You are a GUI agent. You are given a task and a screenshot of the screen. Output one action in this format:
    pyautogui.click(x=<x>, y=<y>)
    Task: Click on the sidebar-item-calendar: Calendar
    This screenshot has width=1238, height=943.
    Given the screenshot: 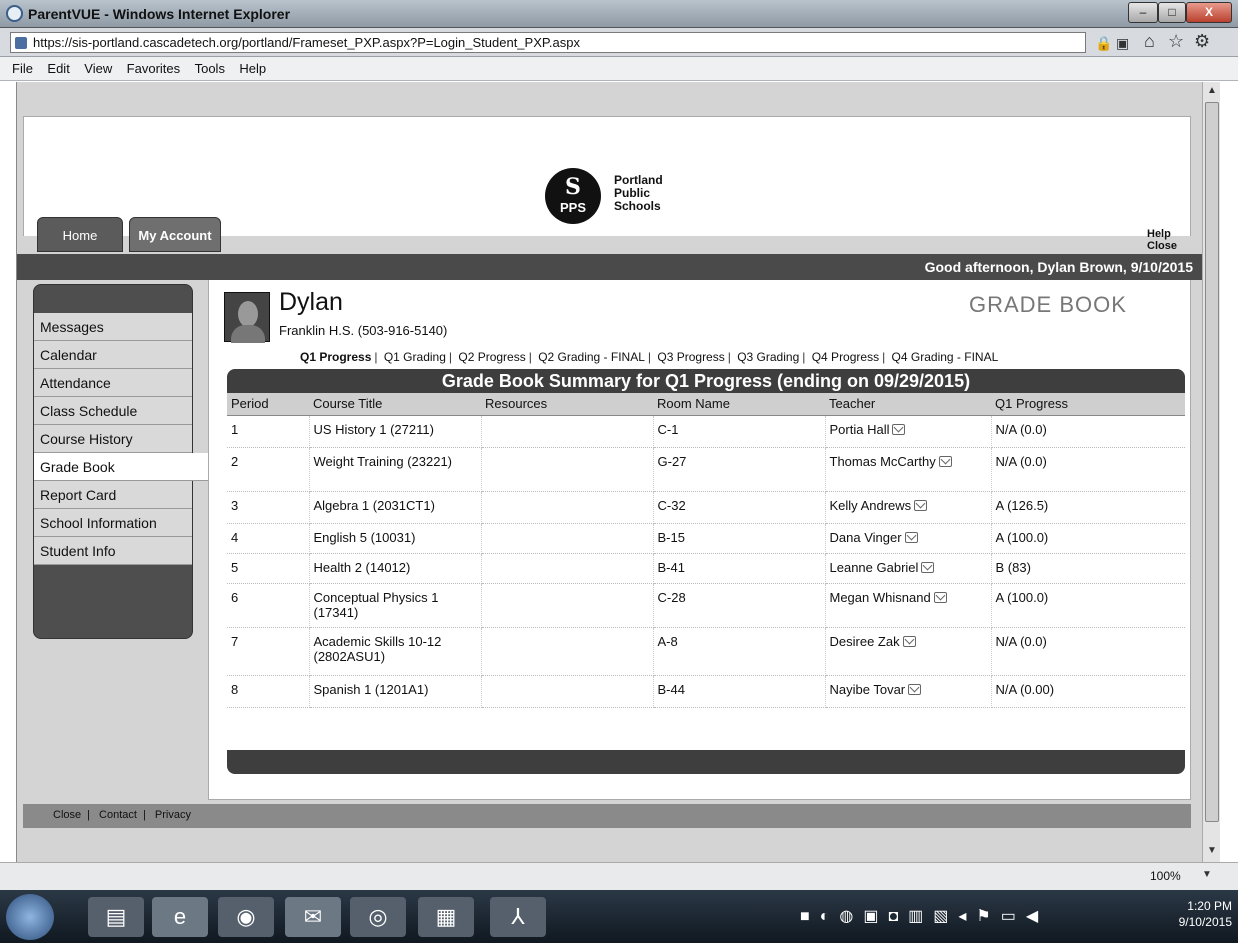 What is the action you would take?
    pyautogui.click(x=113, y=355)
    